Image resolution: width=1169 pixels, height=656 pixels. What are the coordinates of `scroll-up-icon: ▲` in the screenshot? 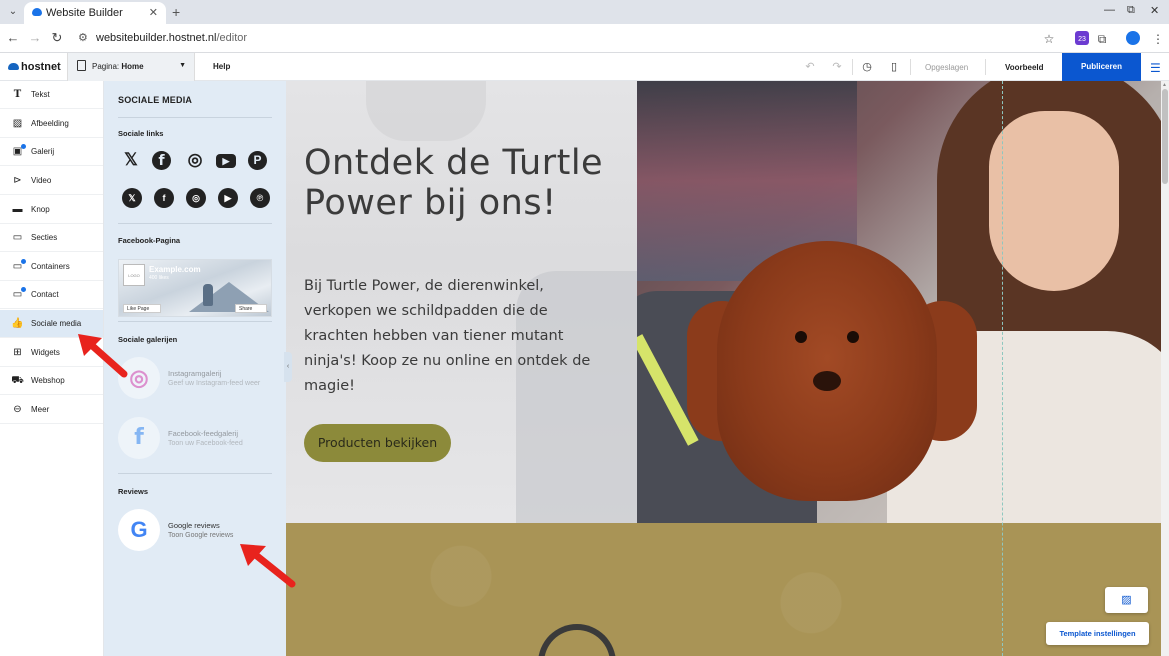 It's located at (1164, 85).